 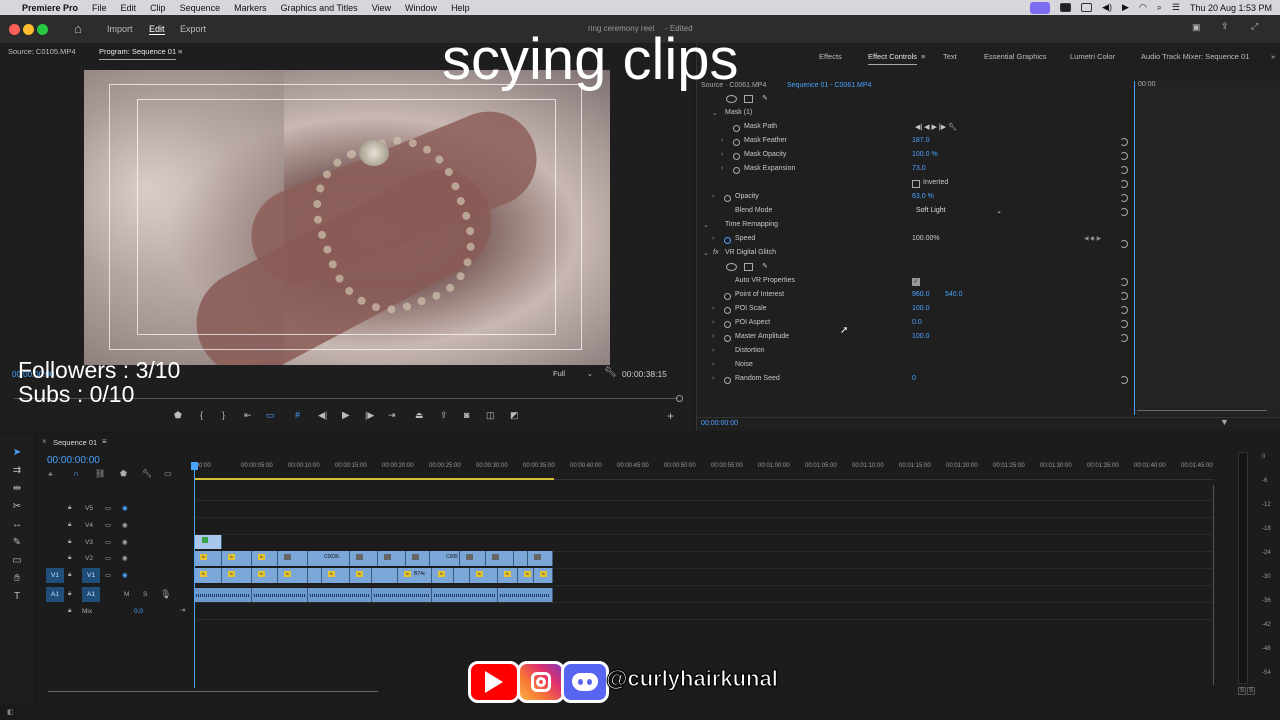 What do you see at coordinates (223, 415) in the screenshot?
I see `mark-out-icon: }` at bounding box center [223, 415].